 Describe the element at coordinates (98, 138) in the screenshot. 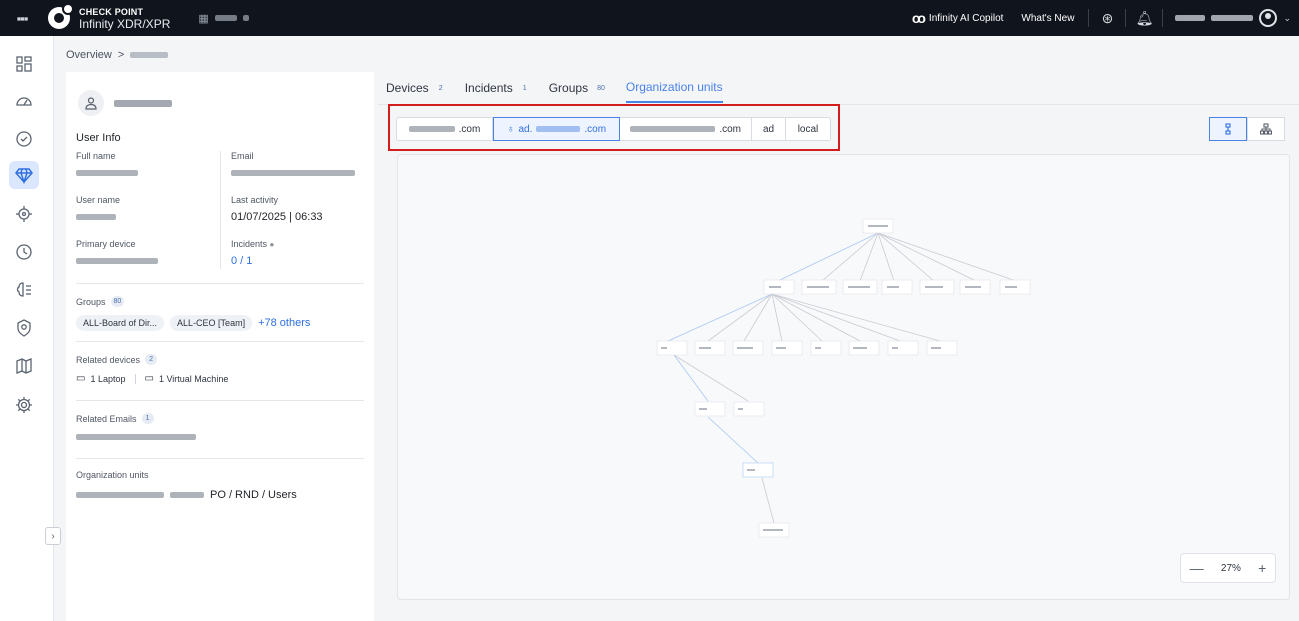

I see `user-info-title: User Info` at that location.